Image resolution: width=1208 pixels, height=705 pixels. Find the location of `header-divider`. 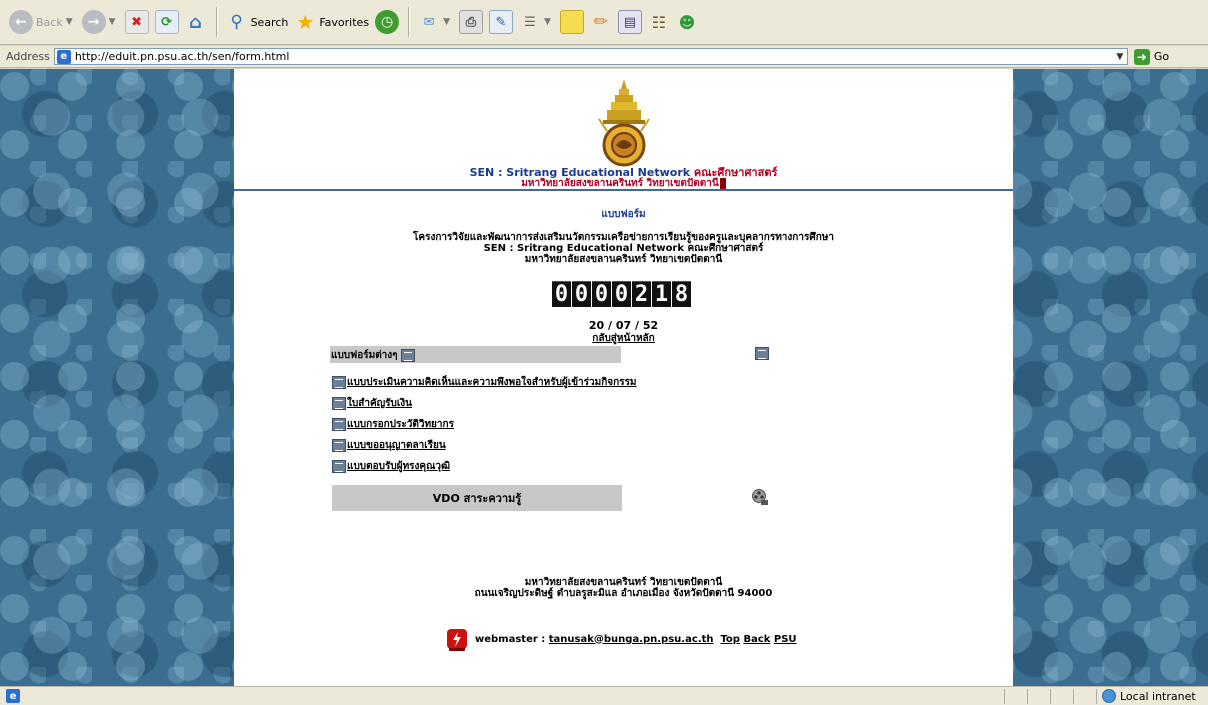

header-divider is located at coordinates (623, 190).